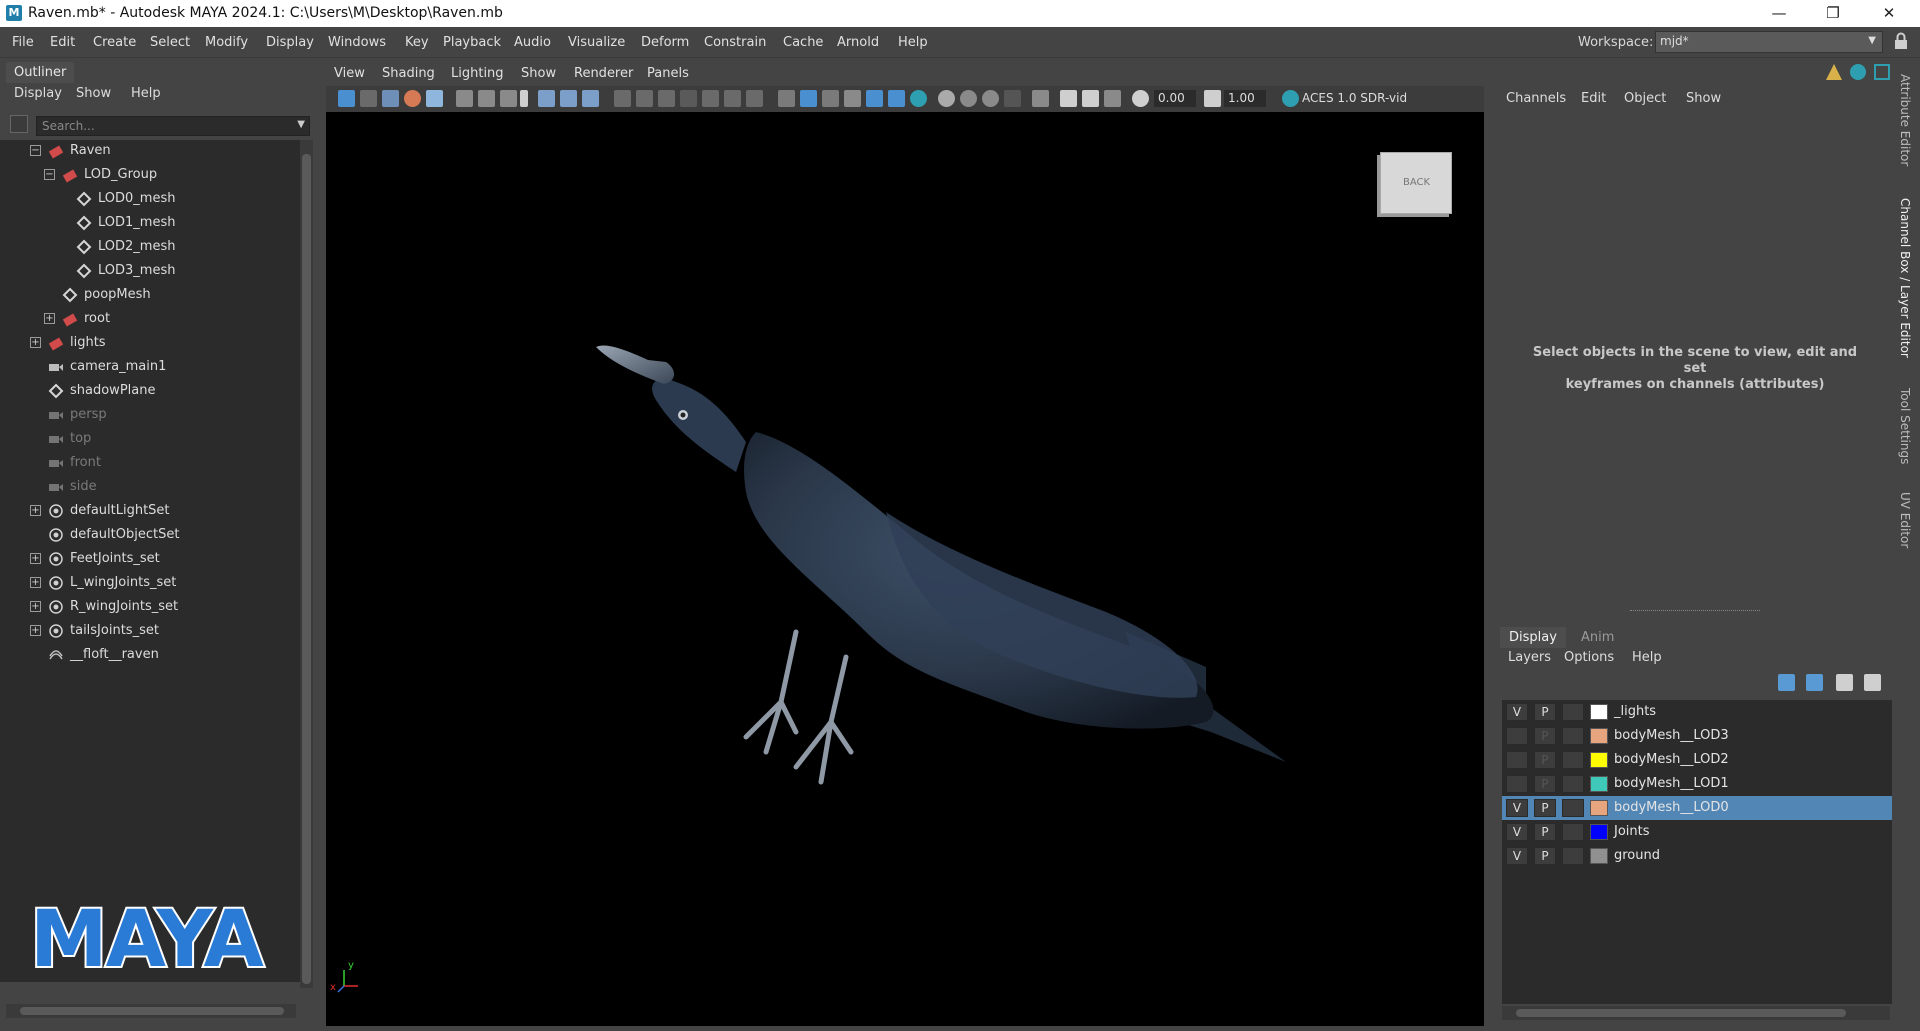 The height and width of the screenshot is (1031, 1920). I want to click on lighting-icon, so click(896, 98).